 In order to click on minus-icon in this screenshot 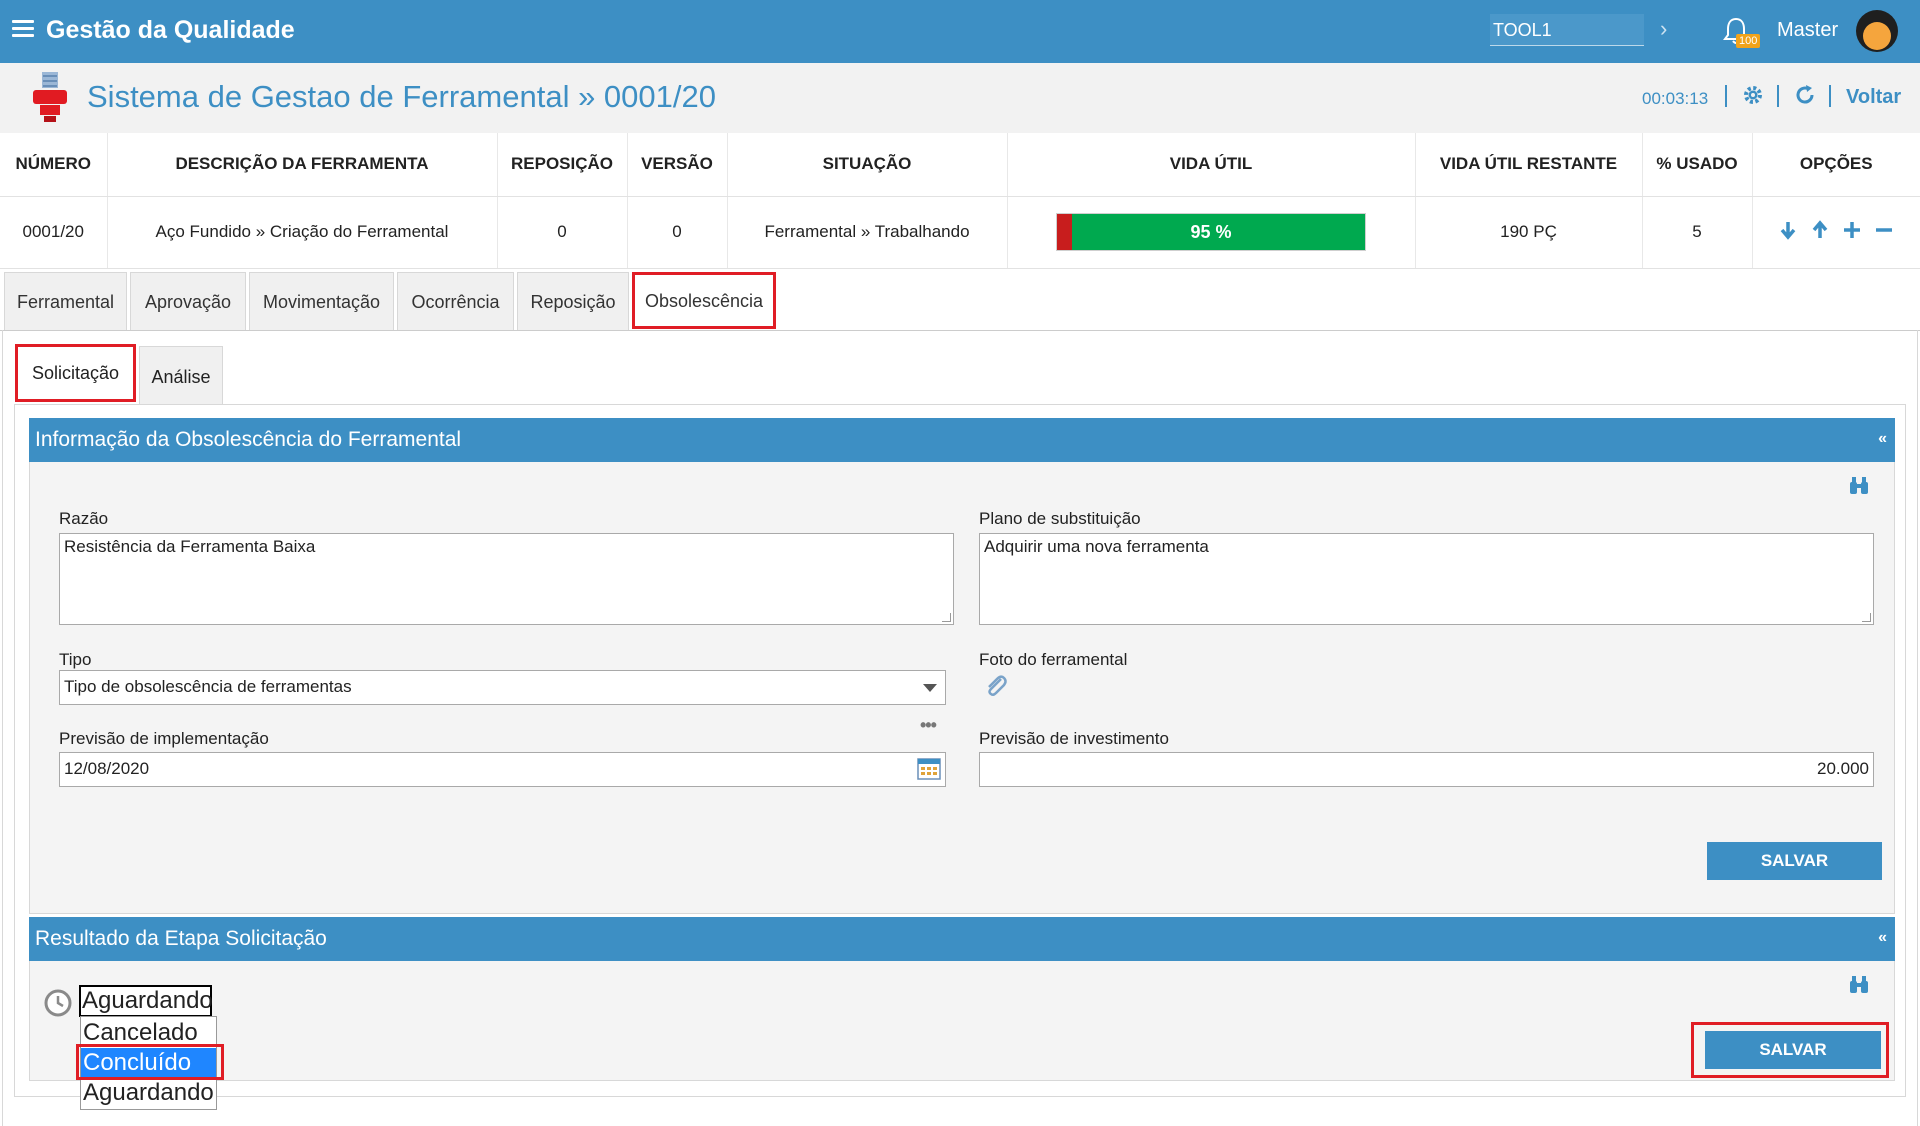, I will do `click(1884, 230)`.